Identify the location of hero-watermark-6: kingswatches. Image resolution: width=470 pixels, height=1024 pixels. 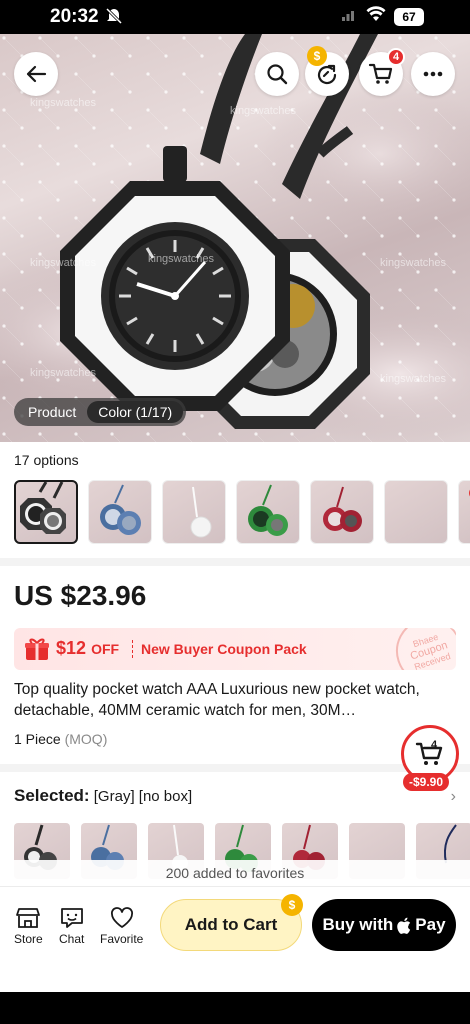
(63, 373).